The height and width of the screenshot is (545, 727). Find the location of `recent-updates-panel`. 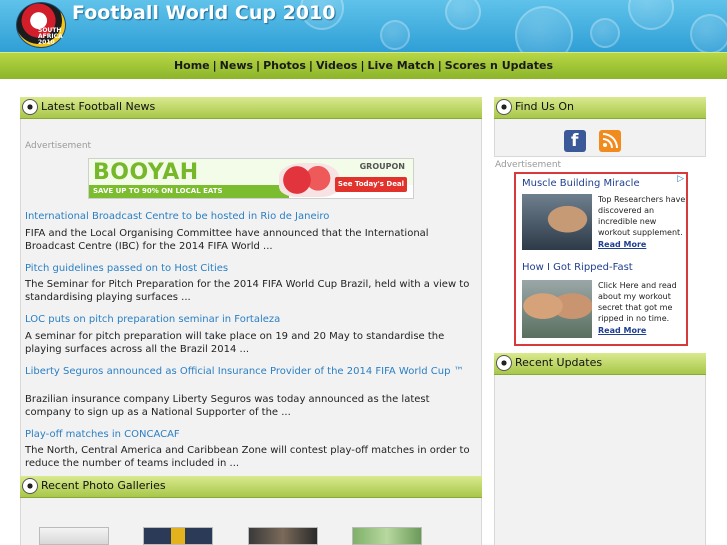

recent-updates-panel is located at coordinates (600, 449).